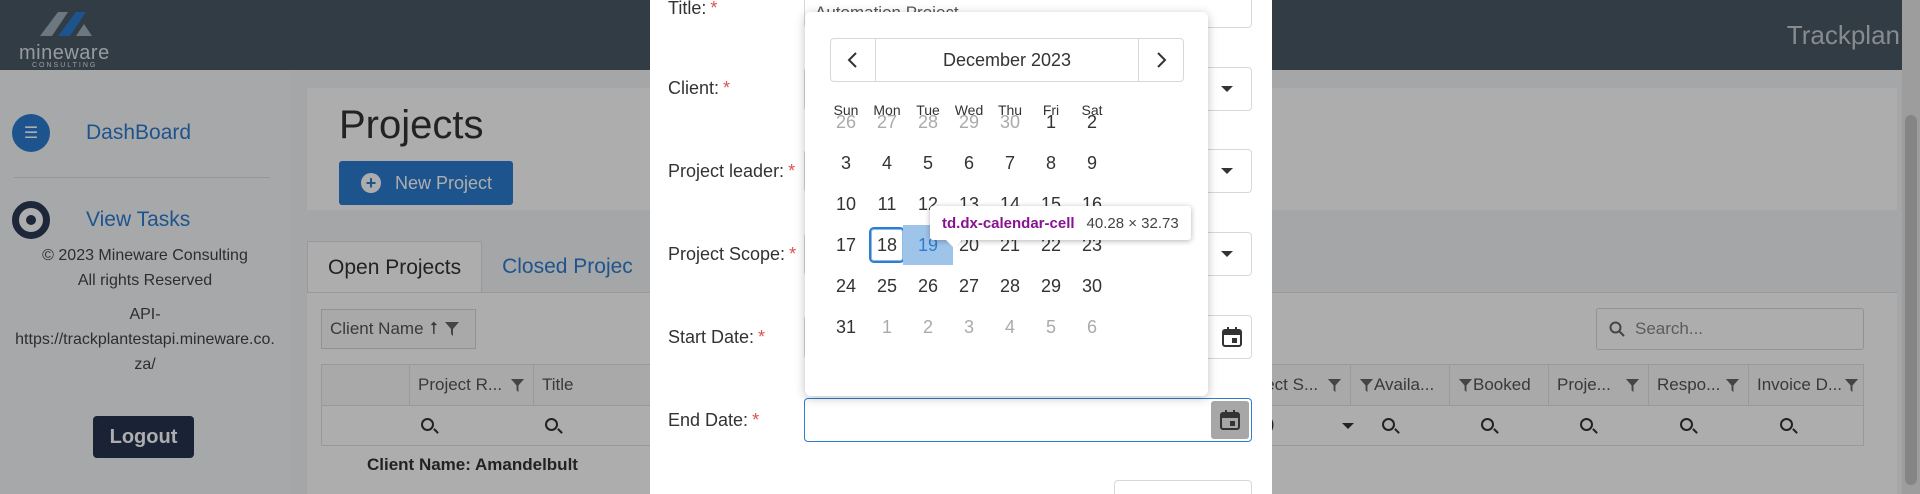 The height and width of the screenshot is (494, 1920). I want to click on calendar-cell: 9, so click(1092, 163).